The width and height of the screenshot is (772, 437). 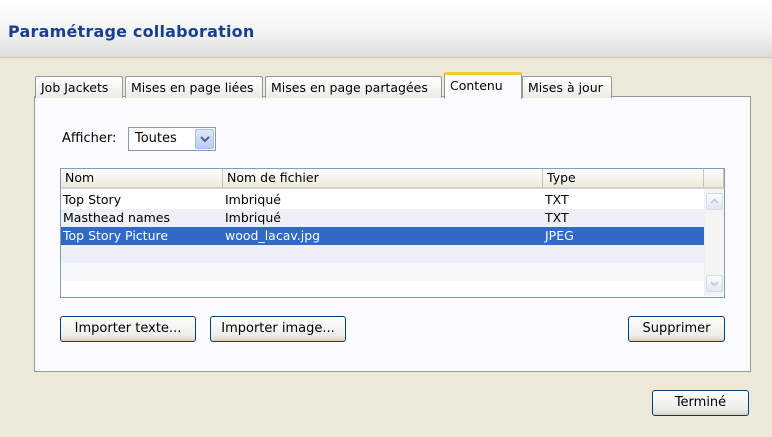 What do you see at coordinates (714, 179) in the screenshot?
I see `column-header-filler` at bounding box center [714, 179].